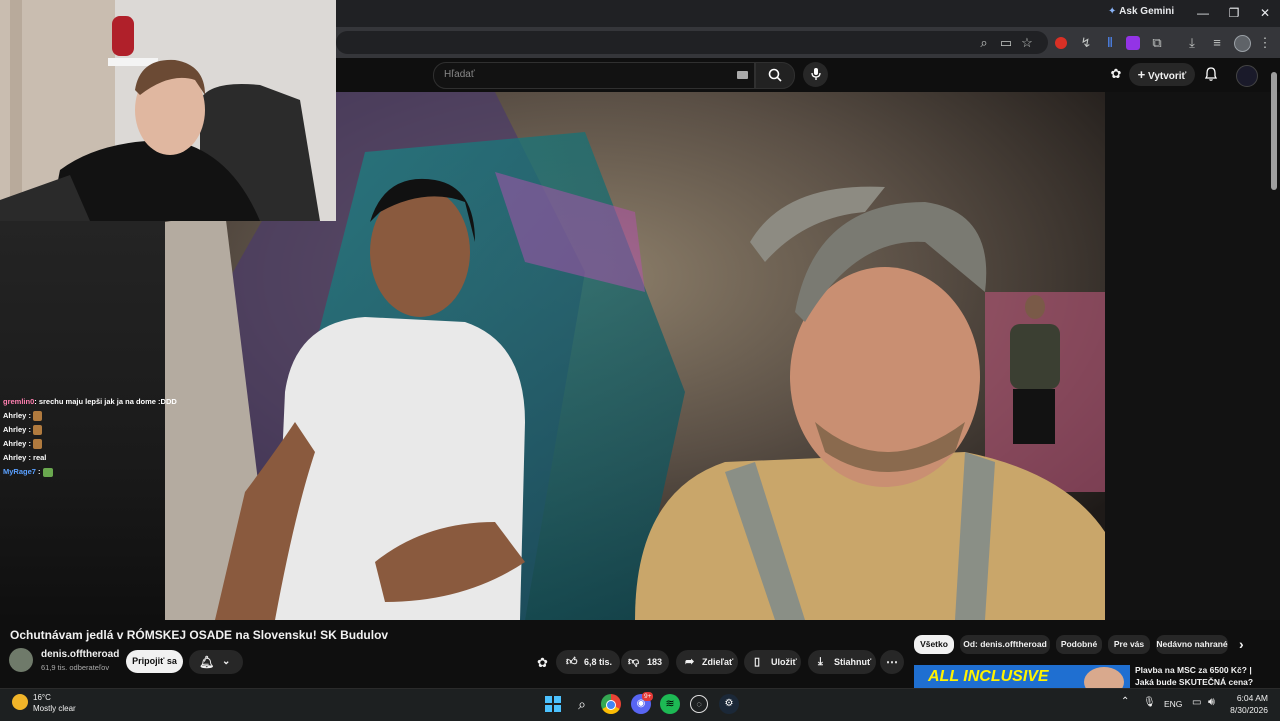 Image resolution: width=1280 pixels, height=721 pixels. Describe the element at coordinates (611, 704) in the screenshot. I see `chrome-icon` at that location.